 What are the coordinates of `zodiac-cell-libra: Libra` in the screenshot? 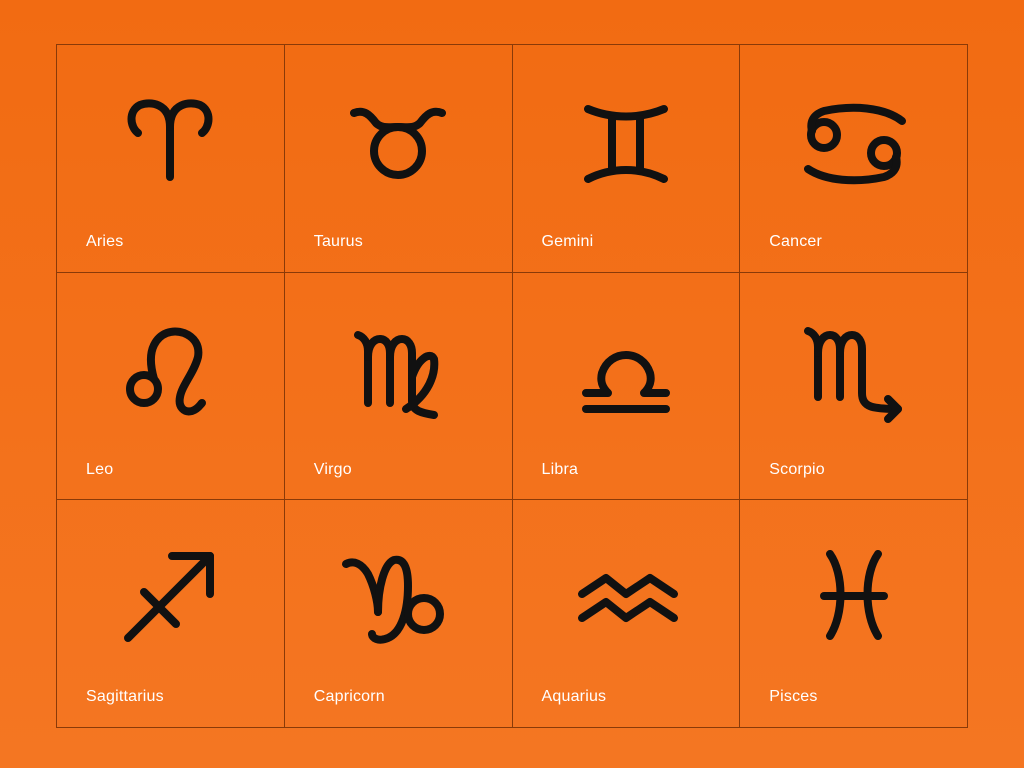 It's located at (626, 386).